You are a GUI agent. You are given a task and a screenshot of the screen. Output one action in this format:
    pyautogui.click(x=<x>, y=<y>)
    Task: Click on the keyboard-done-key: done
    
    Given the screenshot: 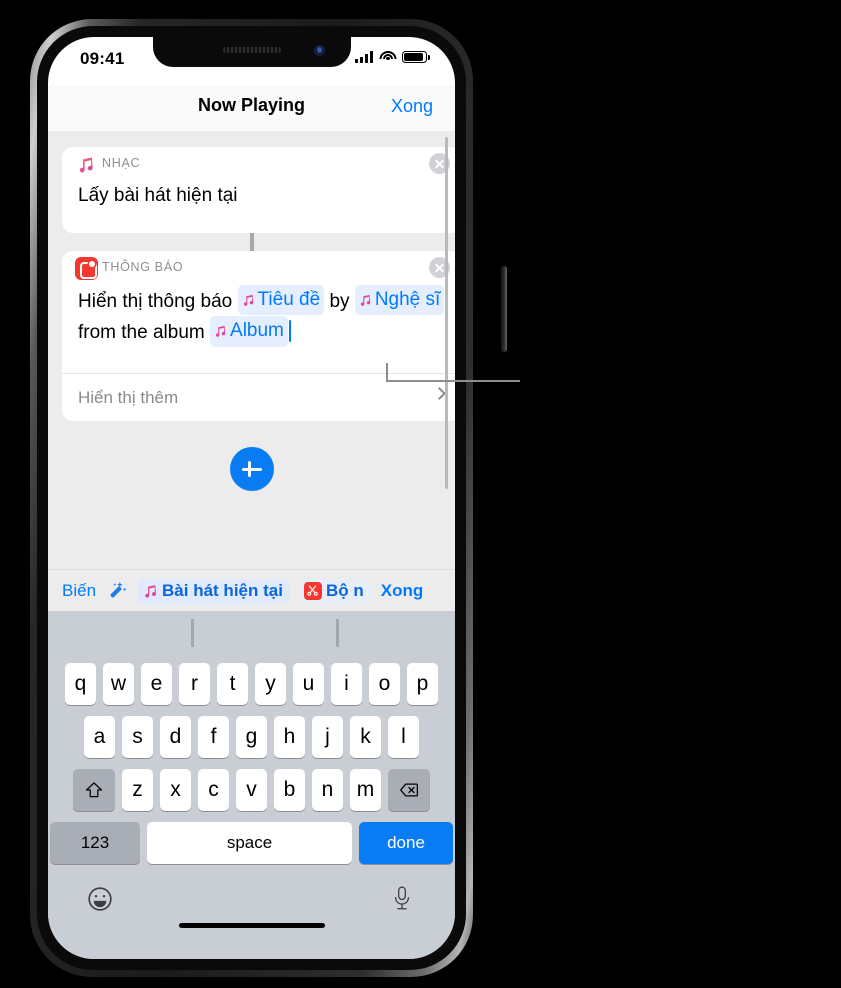 What is the action you would take?
    pyautogui.click(x=406, y=843)
    